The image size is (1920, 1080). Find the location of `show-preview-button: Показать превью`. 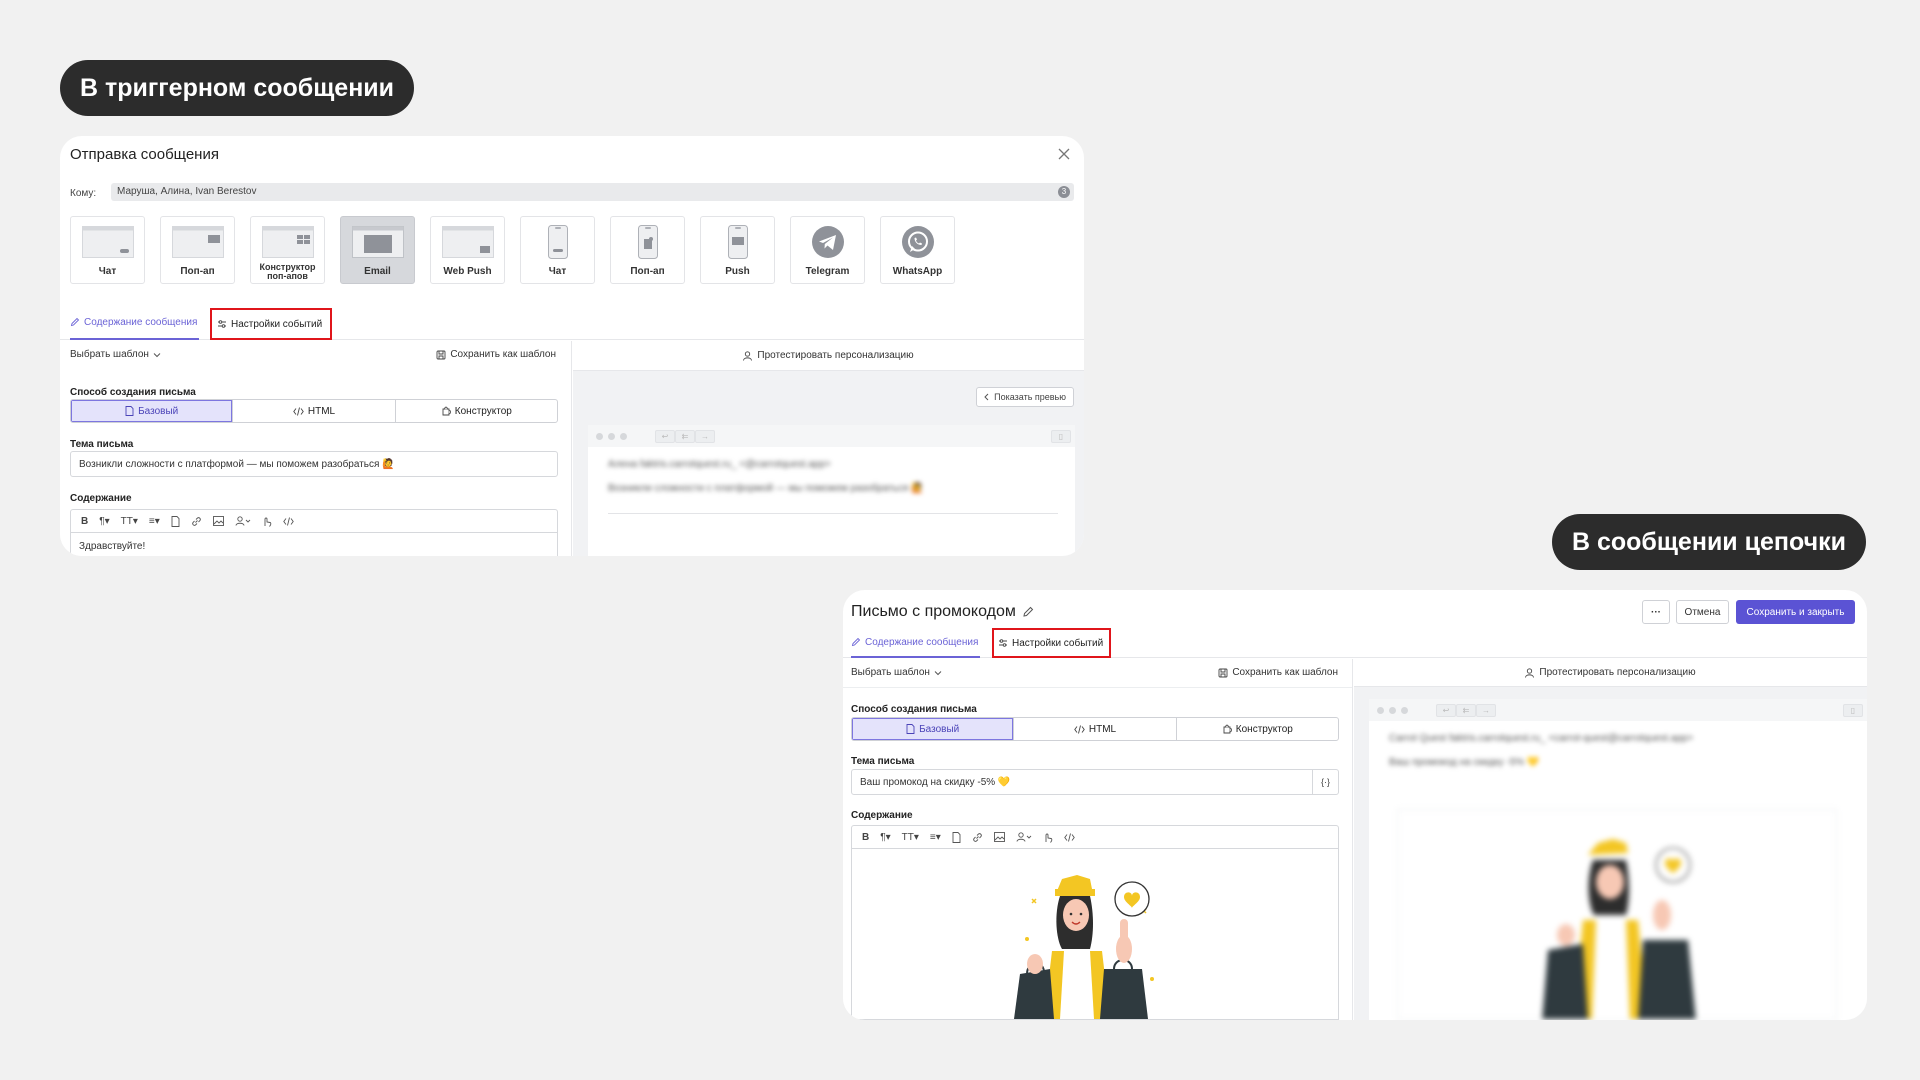

show-preview-button: Показать превью is located at coordinates (1025, 397).